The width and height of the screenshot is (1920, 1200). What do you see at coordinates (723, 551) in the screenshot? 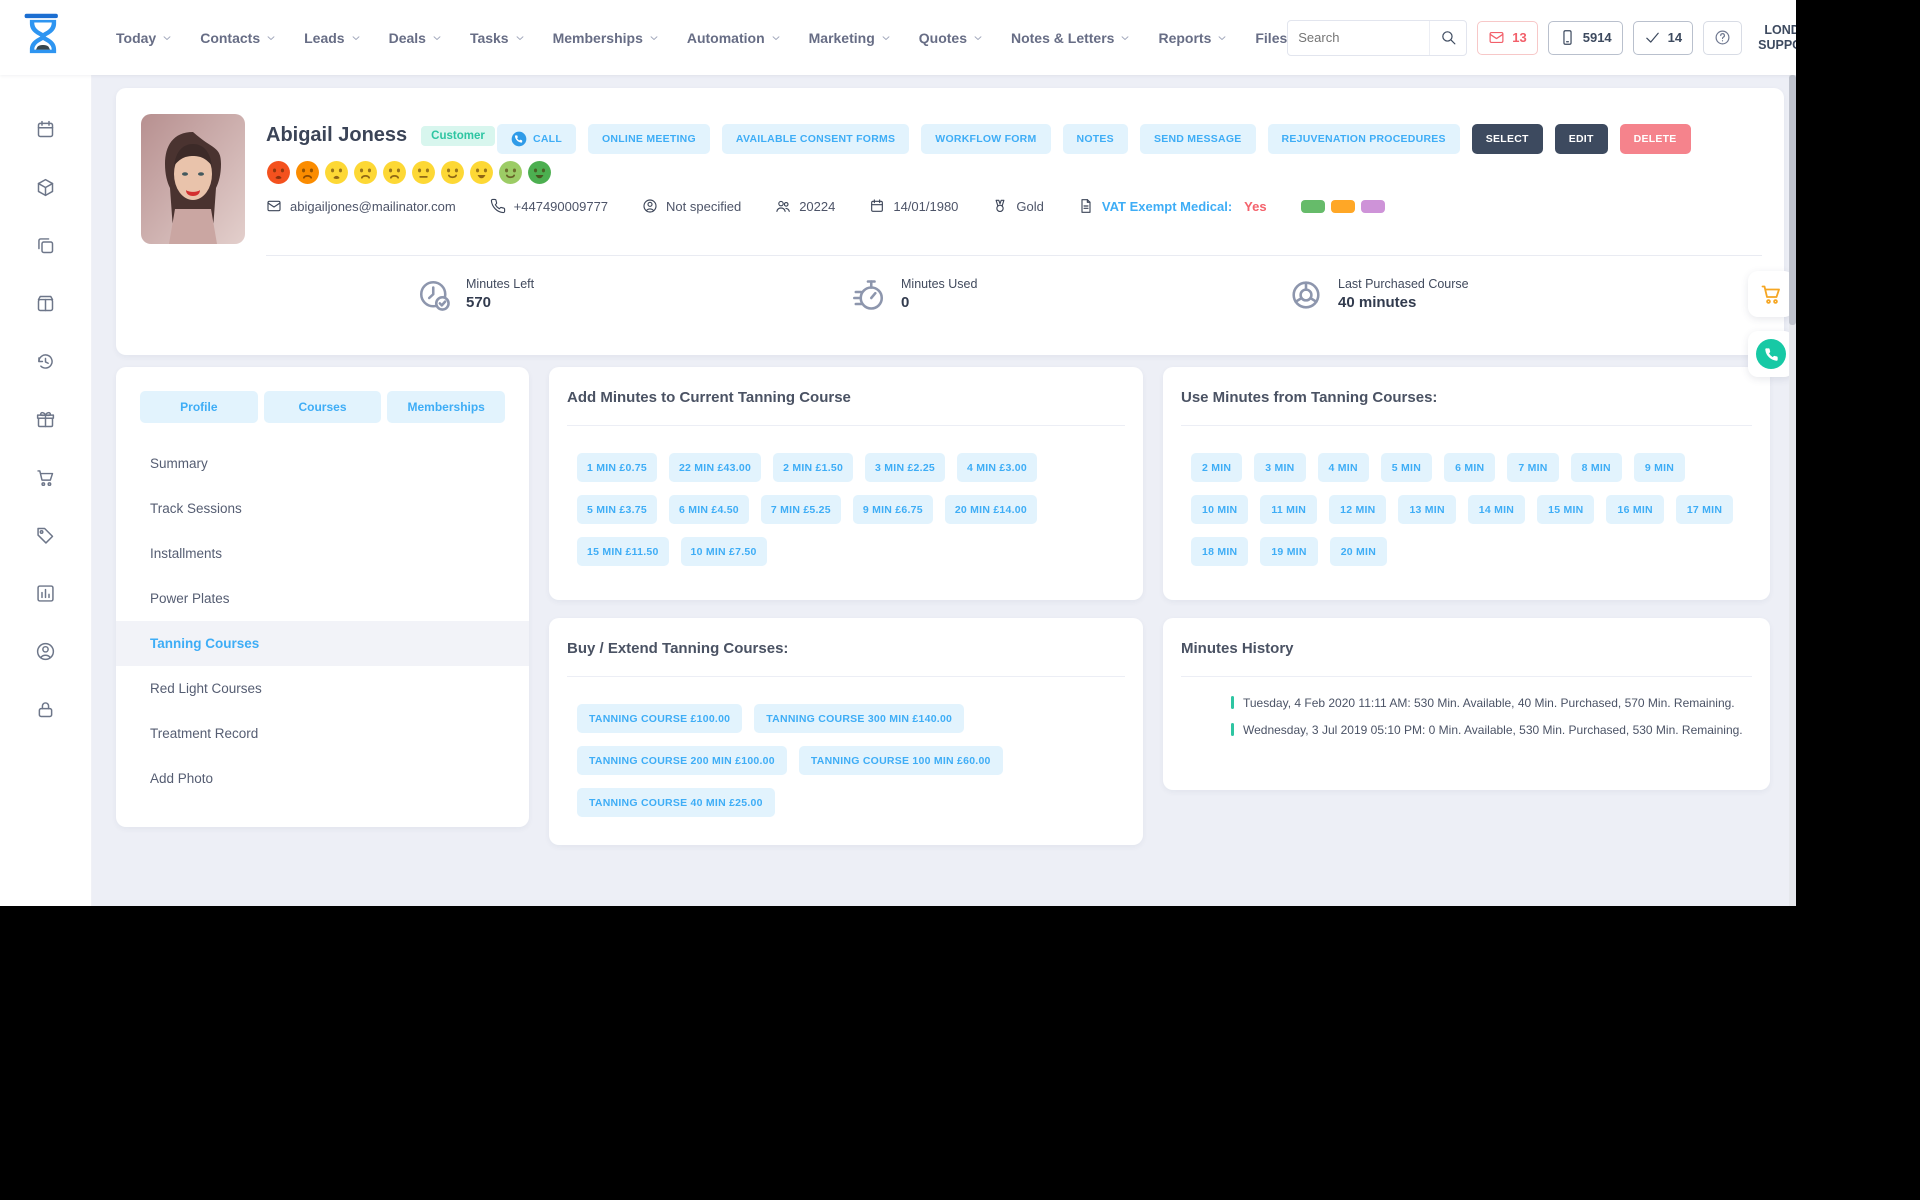
I see `add-minutes-button-10-min-7-50: 10 MIN £7.50` at bounding box center [723, 551].